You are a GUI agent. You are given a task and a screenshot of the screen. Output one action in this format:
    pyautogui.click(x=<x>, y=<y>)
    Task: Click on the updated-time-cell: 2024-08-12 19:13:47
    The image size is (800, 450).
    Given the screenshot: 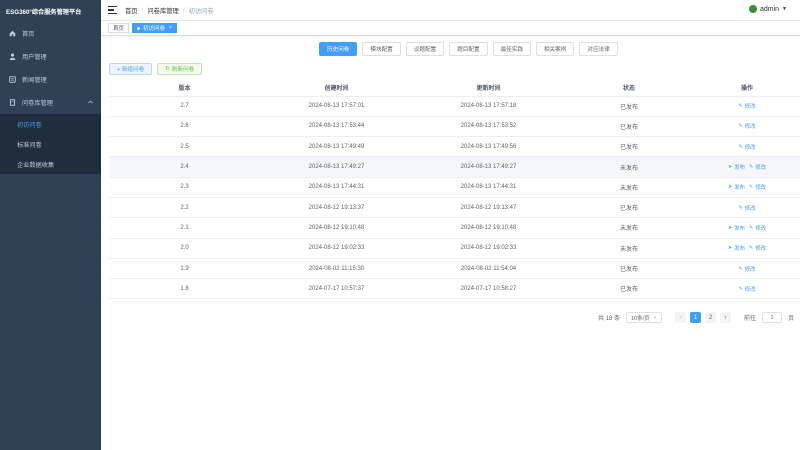 What is the action you would take?
    pyautogui.click(x=488, y=208)
    